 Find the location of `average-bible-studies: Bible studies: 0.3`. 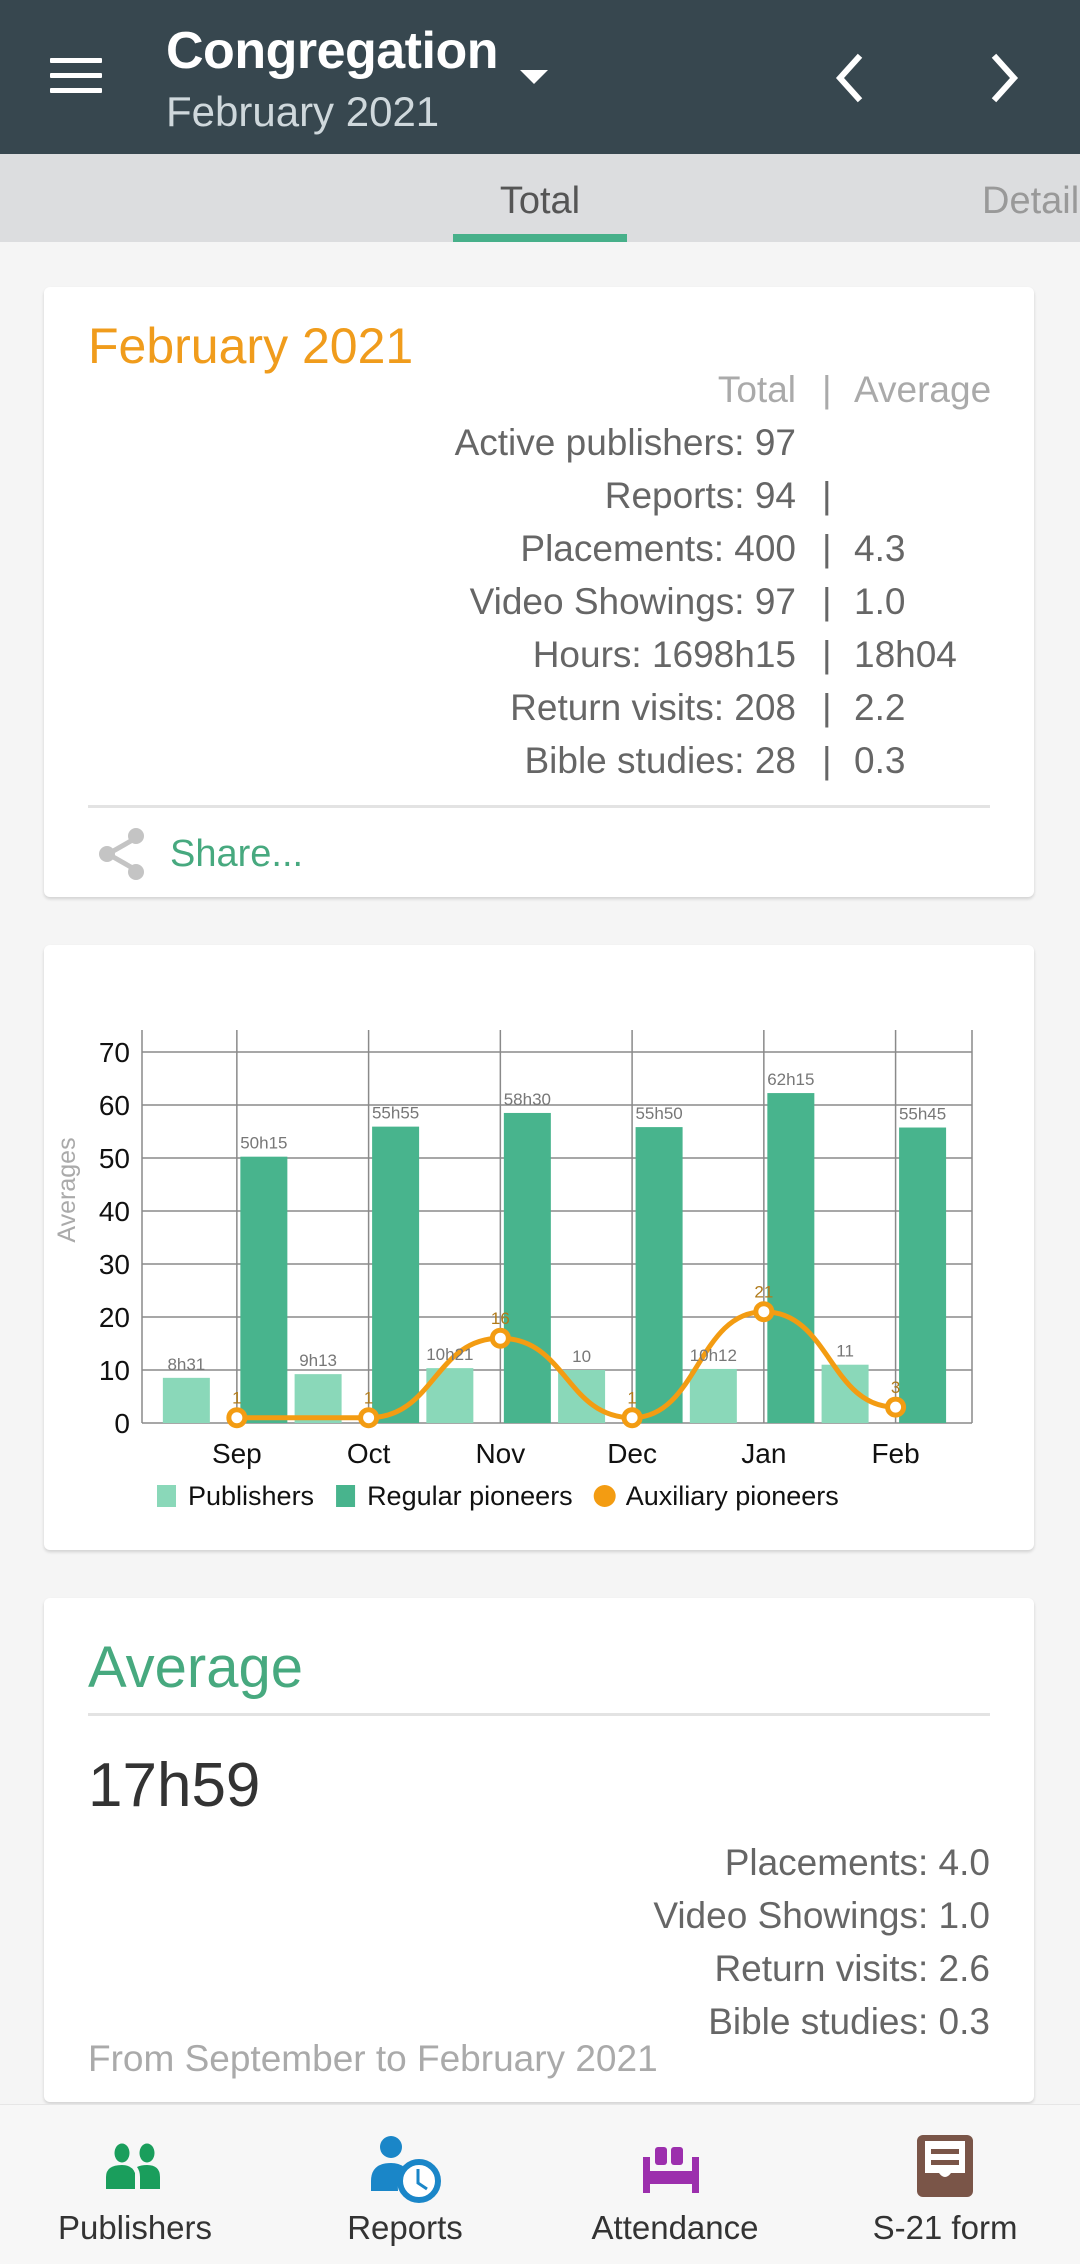

average-bible-studies: Bible studies: 0.3 is located at coordinates (849, 2021).